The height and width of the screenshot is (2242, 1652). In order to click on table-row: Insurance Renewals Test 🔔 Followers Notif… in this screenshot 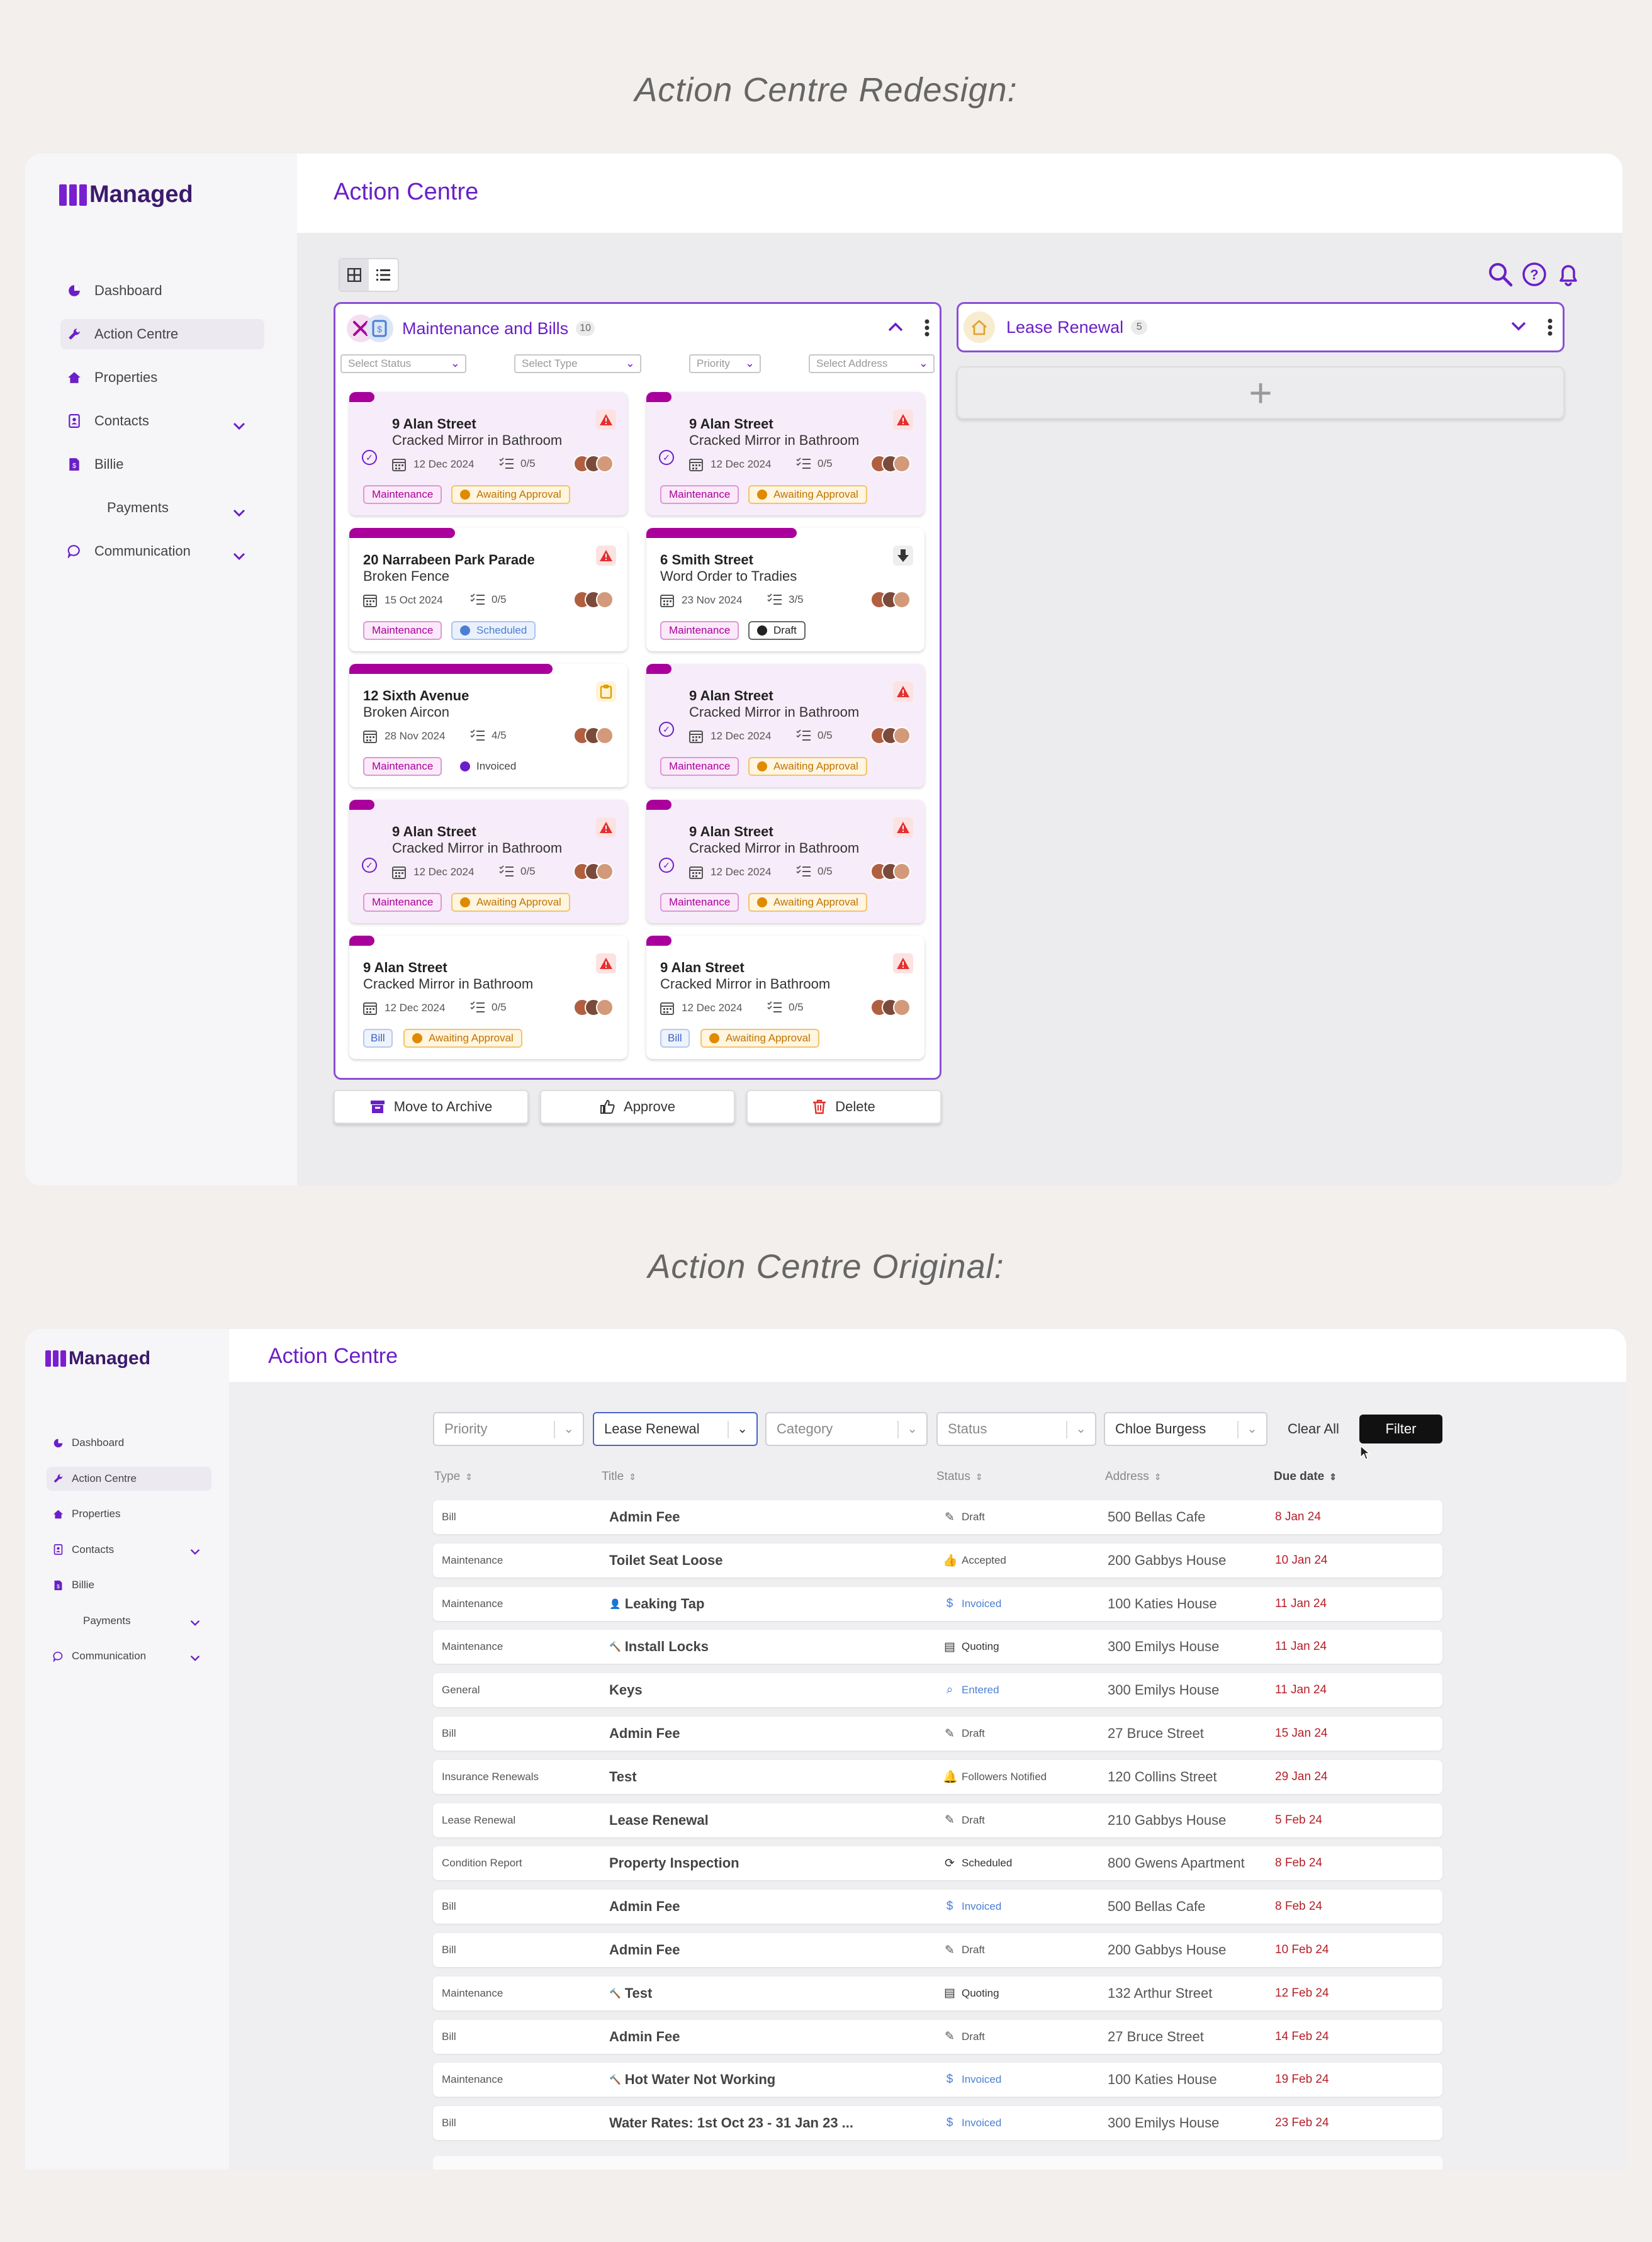, I will do `click(937, 1776)`.